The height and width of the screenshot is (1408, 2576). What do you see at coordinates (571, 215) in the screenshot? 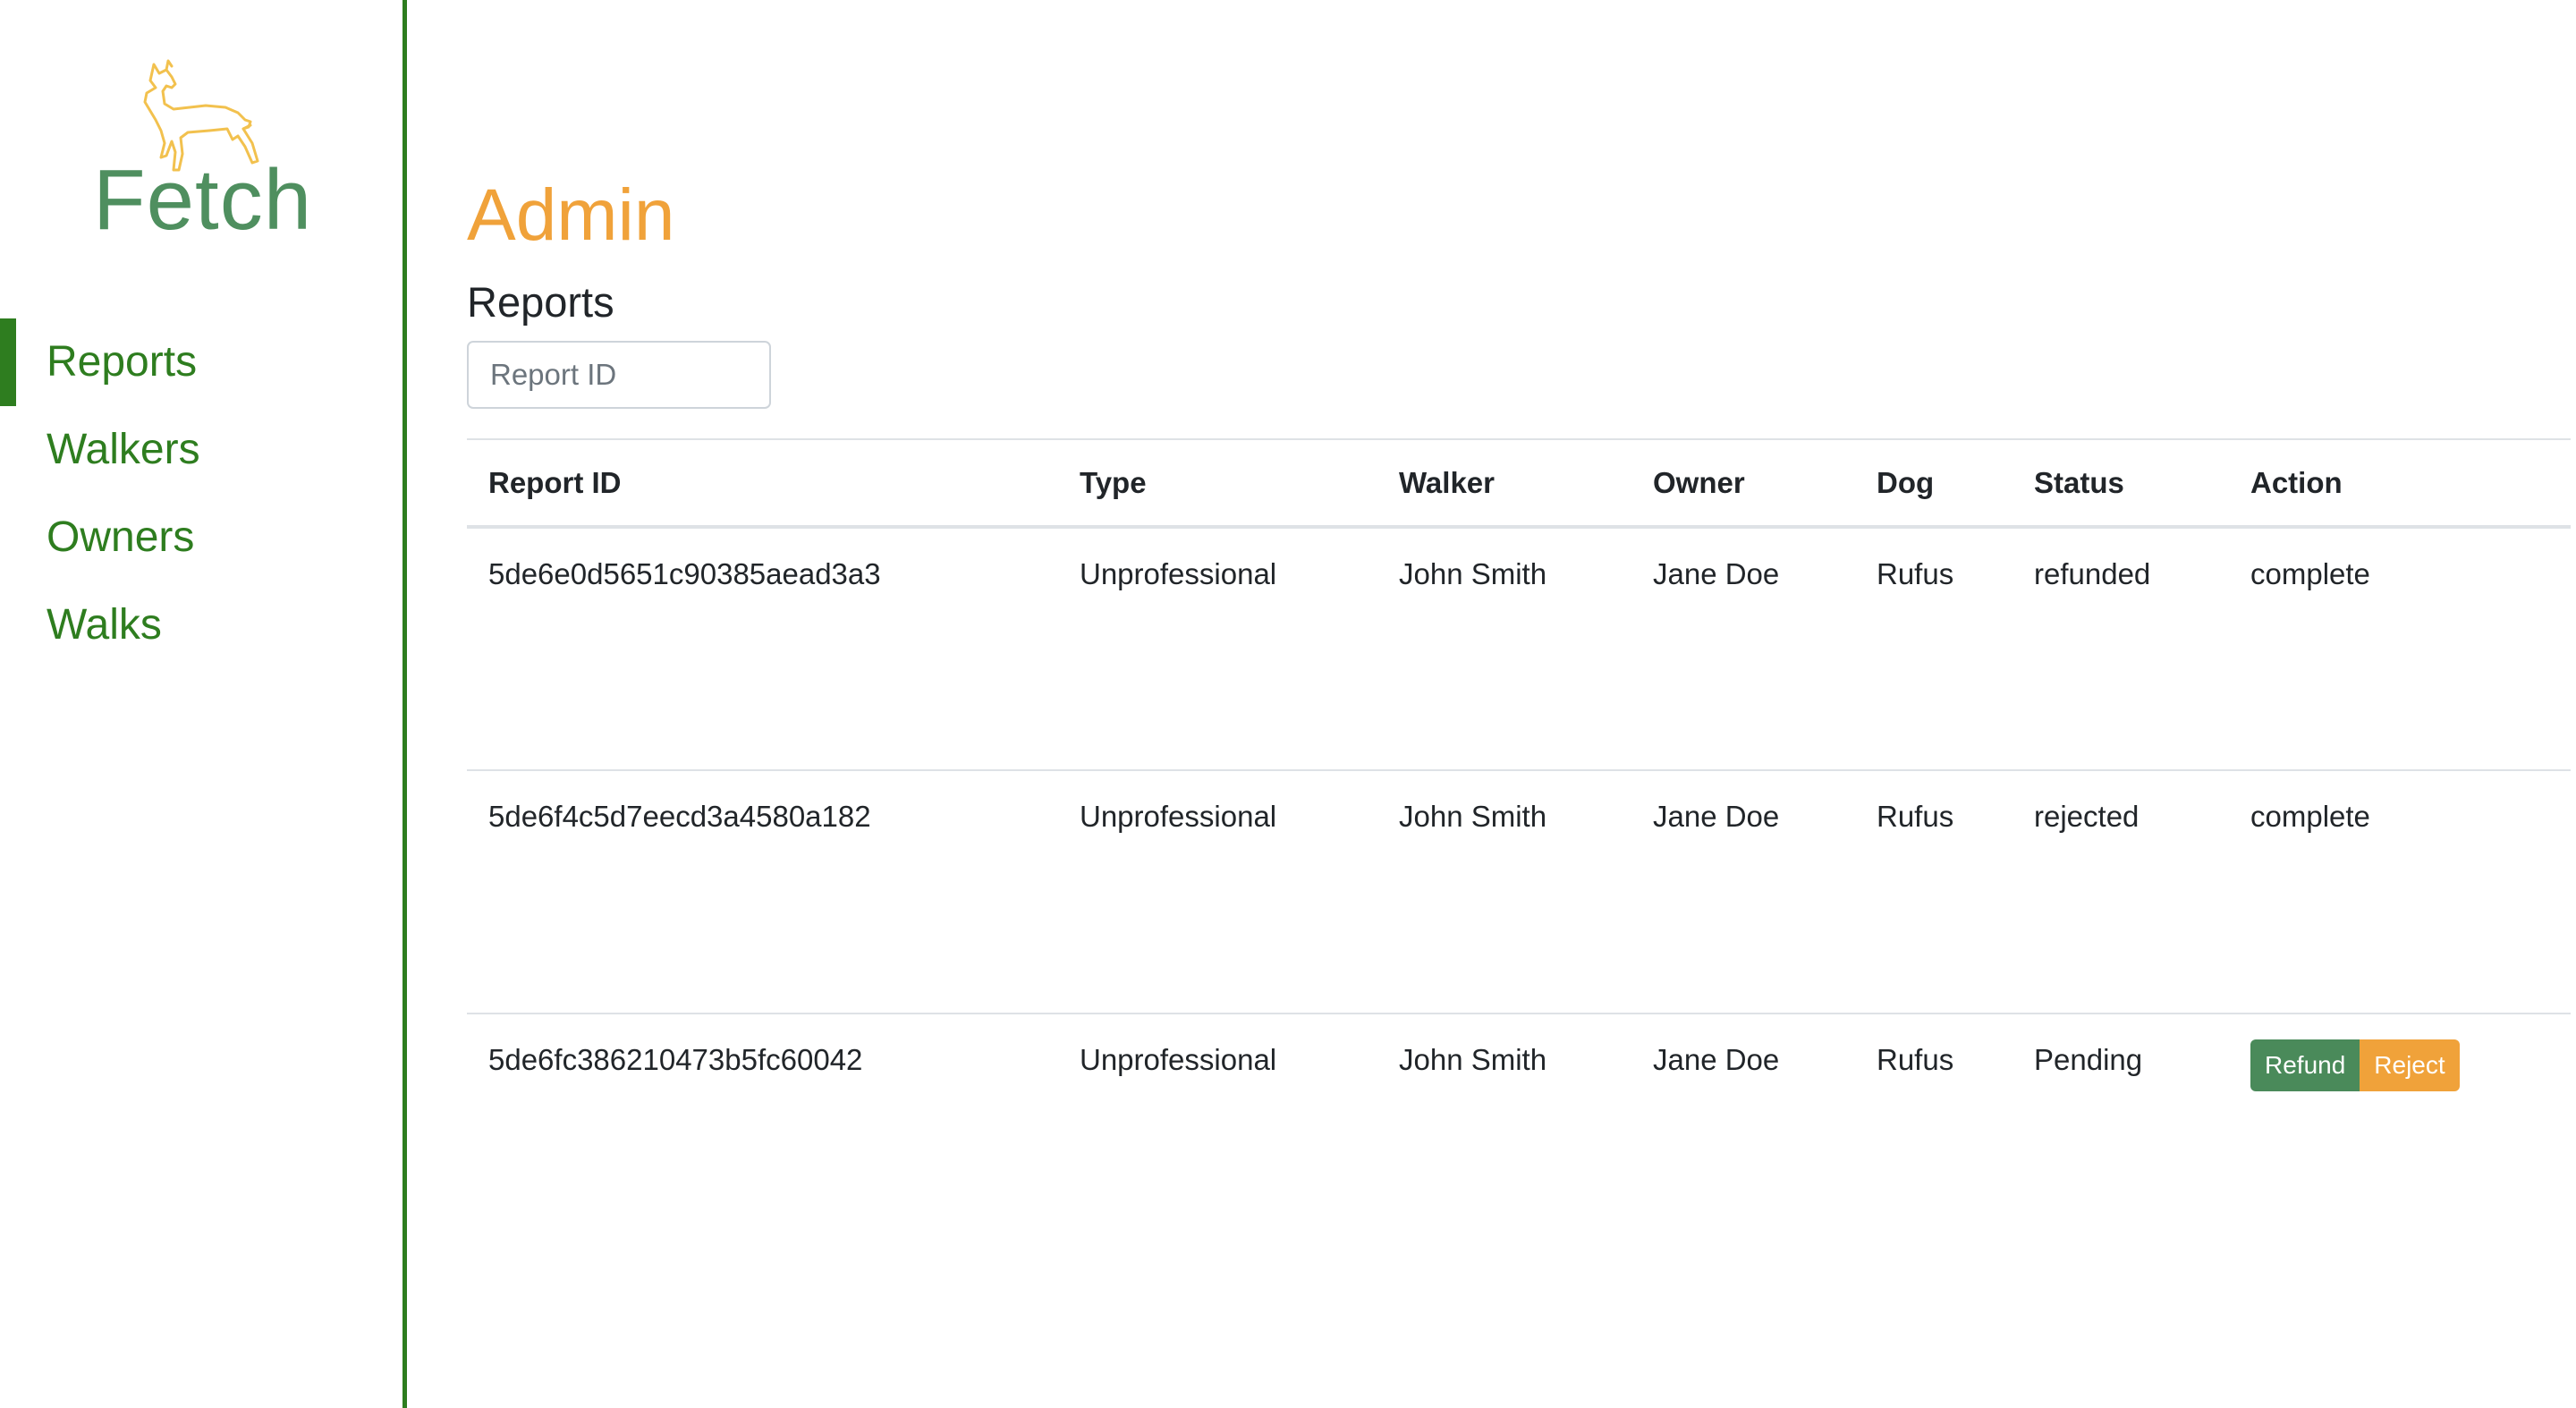
I see `page-title: Admin` at bounding box center [571, 215].